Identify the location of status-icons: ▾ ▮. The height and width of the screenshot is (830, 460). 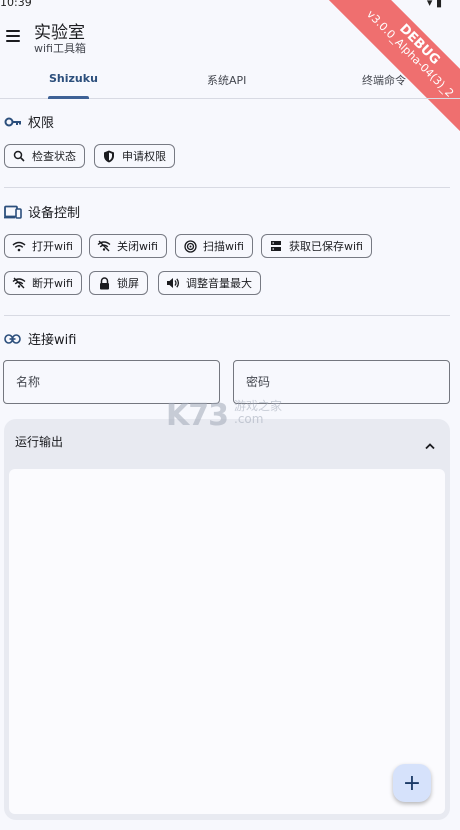
(434, 4).